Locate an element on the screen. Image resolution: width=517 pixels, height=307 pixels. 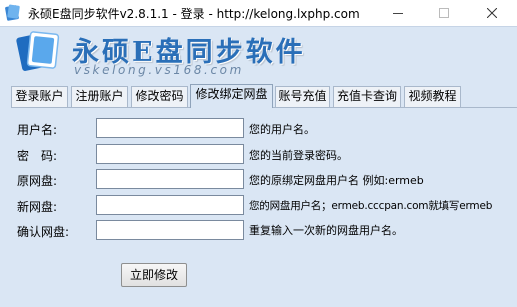
tab-register: 注册账户 is located at coordinates (99, 96).